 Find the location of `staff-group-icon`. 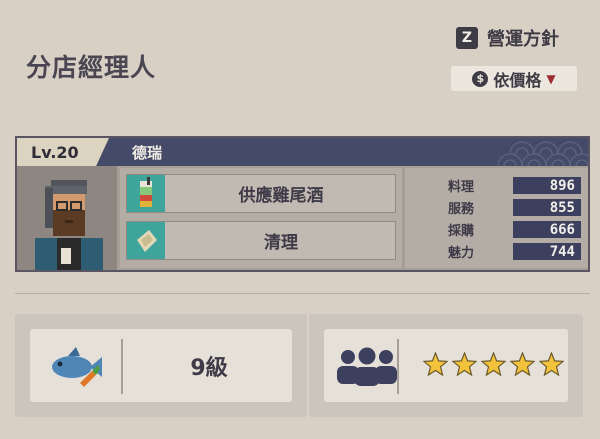

staff-group-icon is located at coordinates (367, 369).